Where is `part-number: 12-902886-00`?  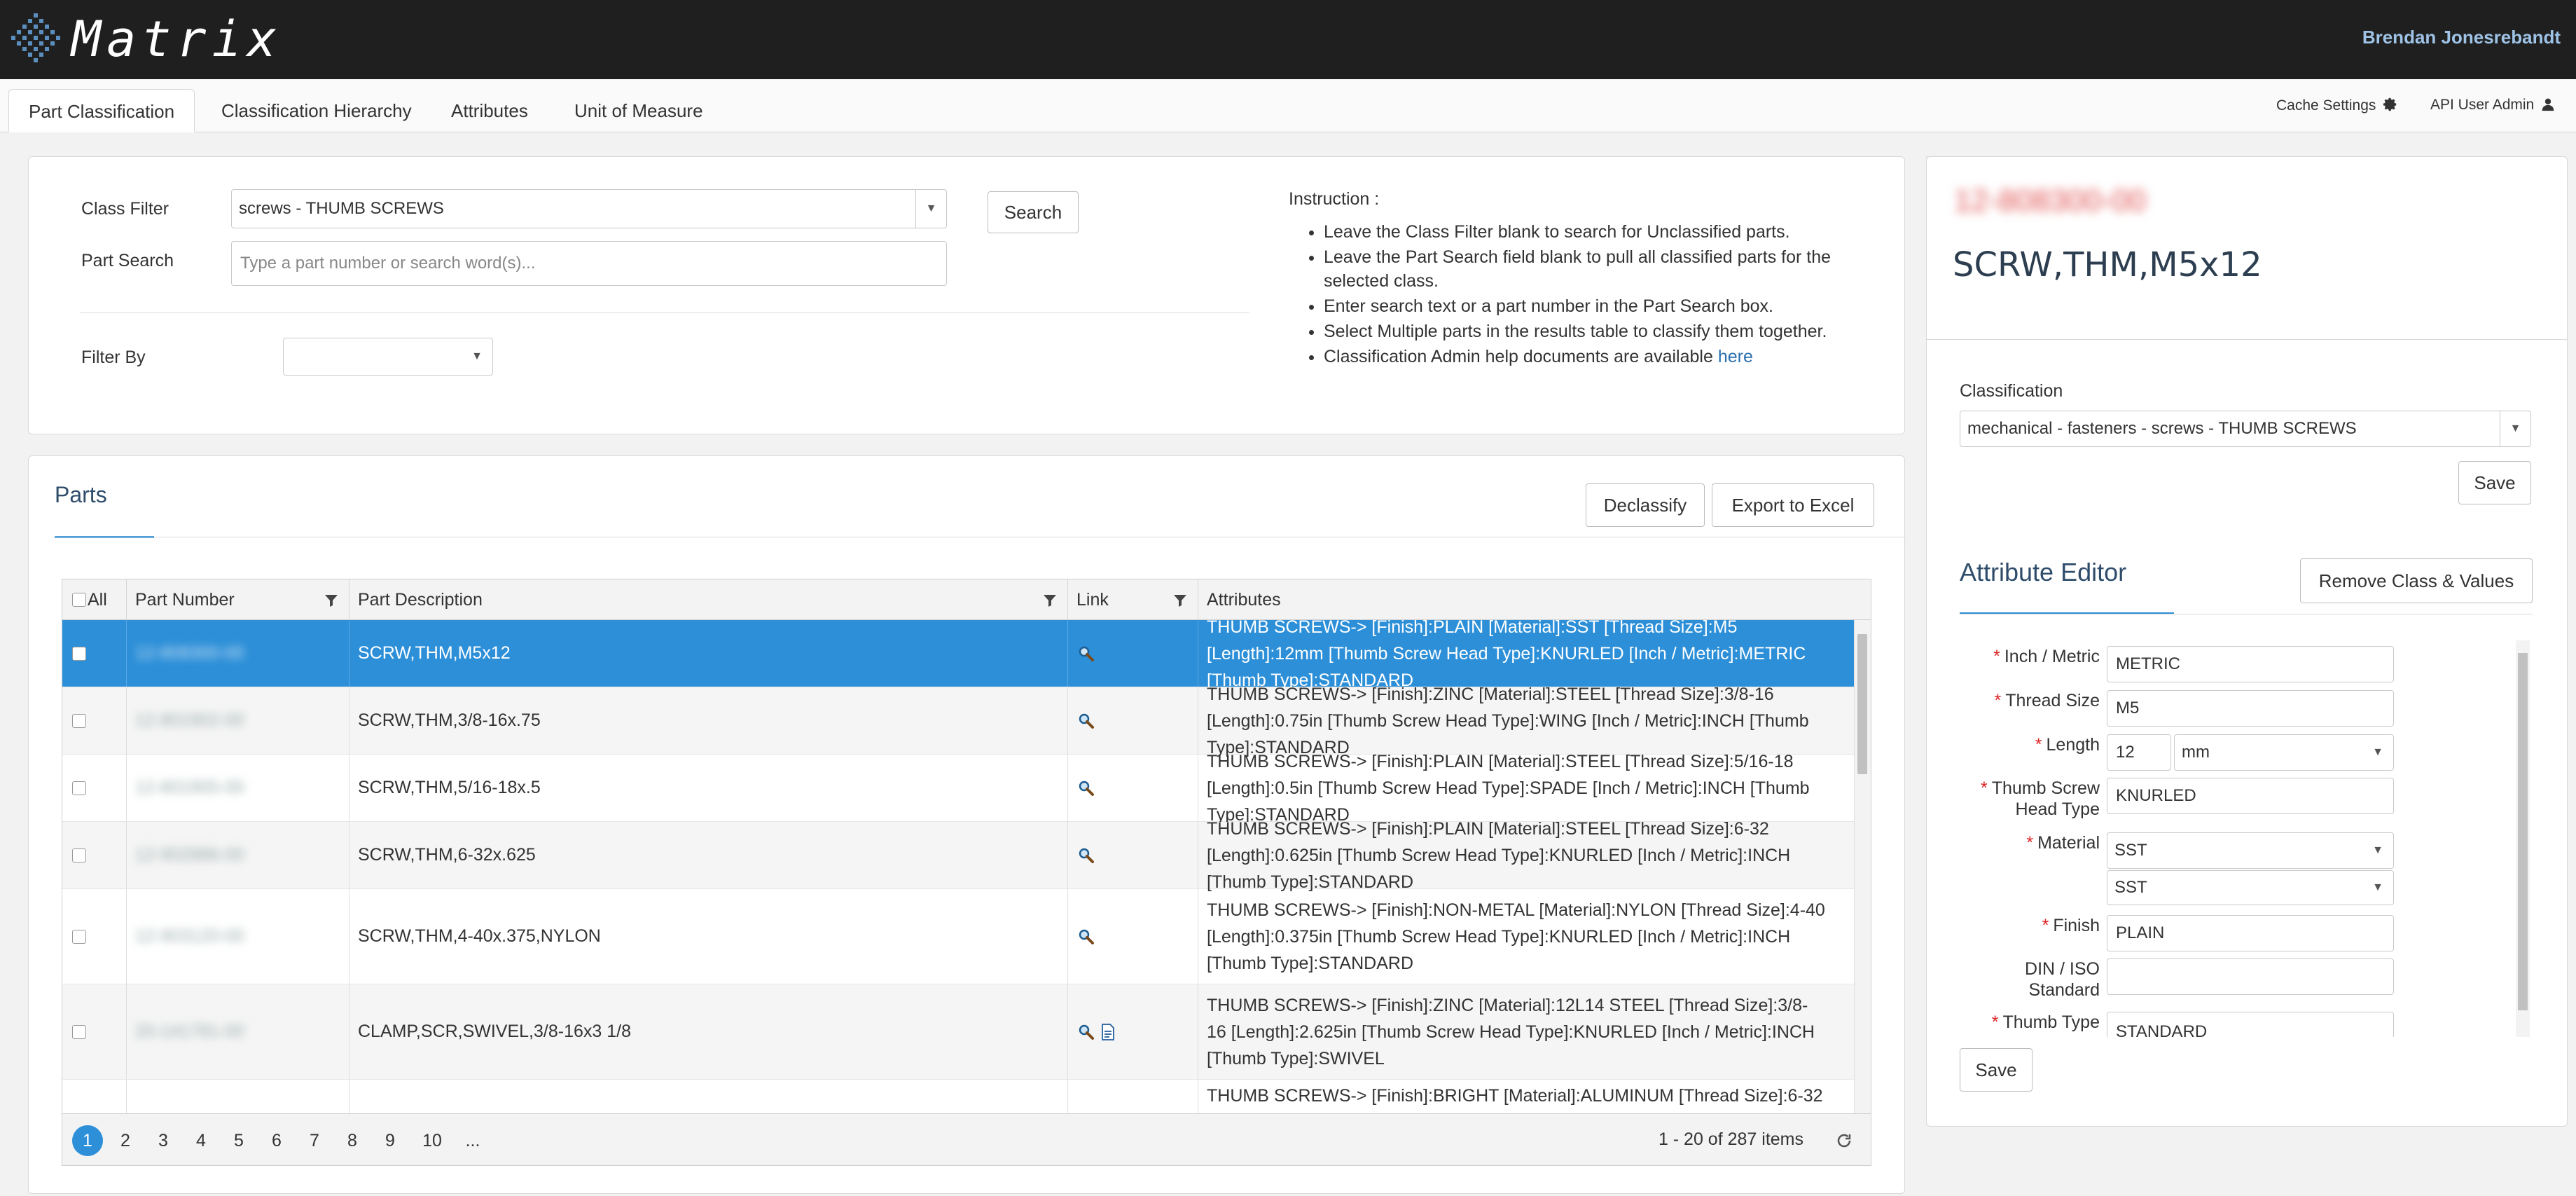
part-number: 12-902886-00 is located at coordinates (190, 855).